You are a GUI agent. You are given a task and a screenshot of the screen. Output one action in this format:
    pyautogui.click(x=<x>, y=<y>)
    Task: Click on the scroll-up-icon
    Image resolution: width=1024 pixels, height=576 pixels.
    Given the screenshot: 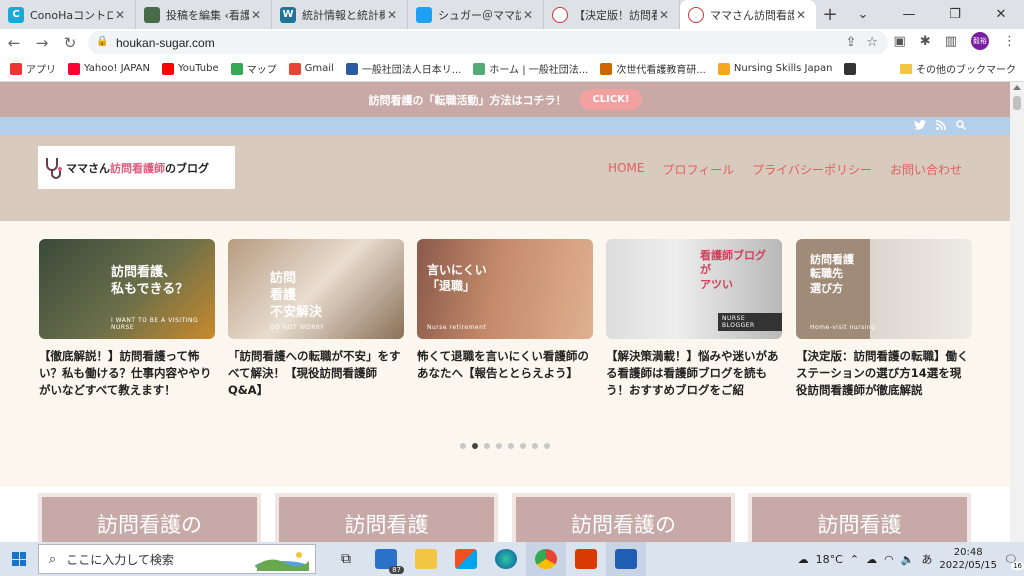 What is the action you would take?
    pyautogui.click(x=1017, y=87)
    